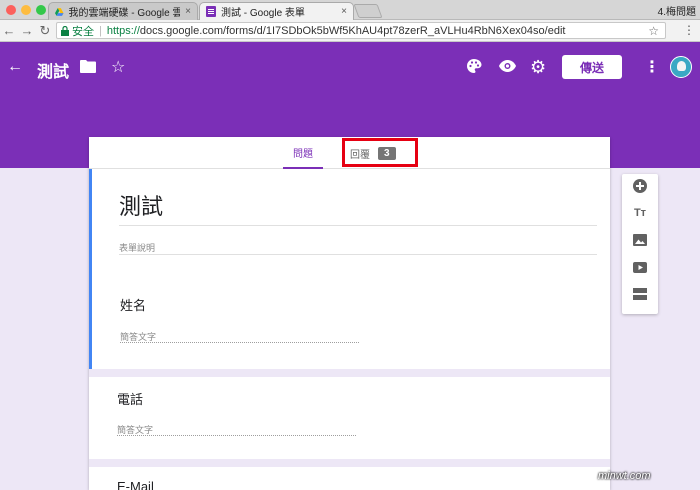 The width and height of the screenshot is (700, 490). I want to click on description-underline, so click(358, 254).